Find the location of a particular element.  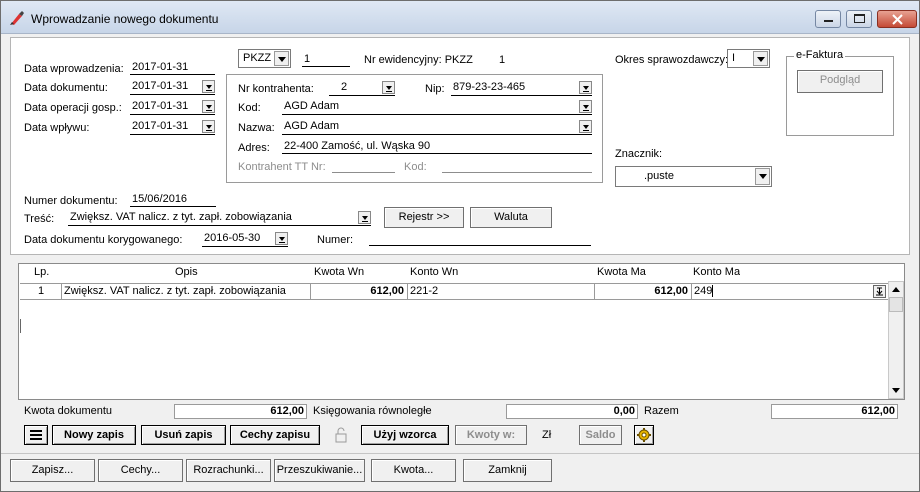

maximize-button is located at coordinates (859, 19).